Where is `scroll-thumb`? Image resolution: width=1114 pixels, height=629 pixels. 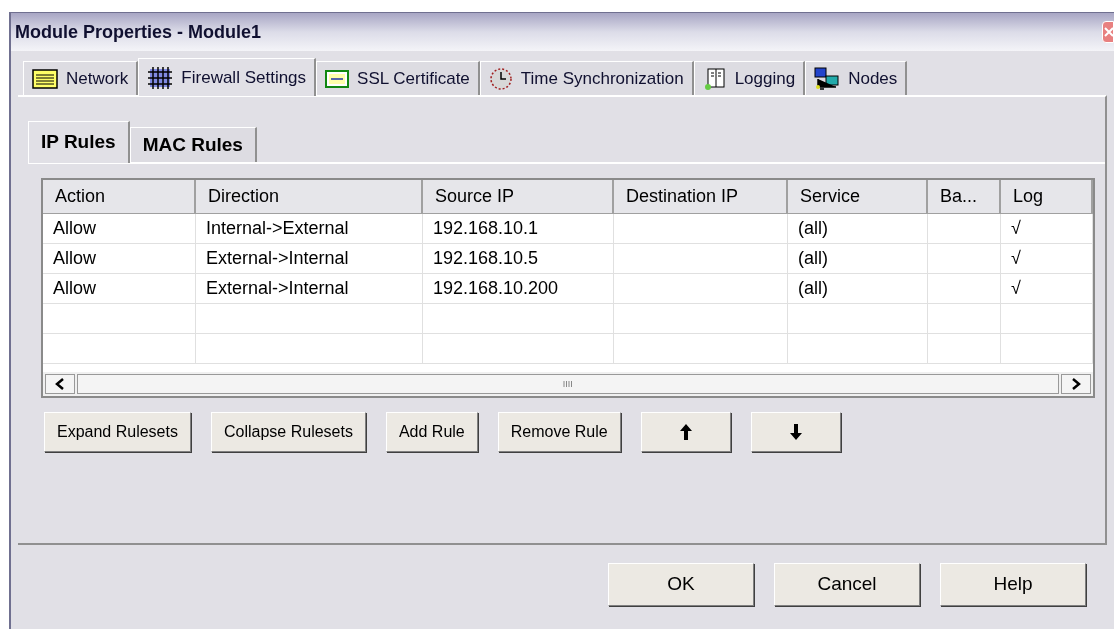
scroll-thumb is located at coordinates (568, 384).